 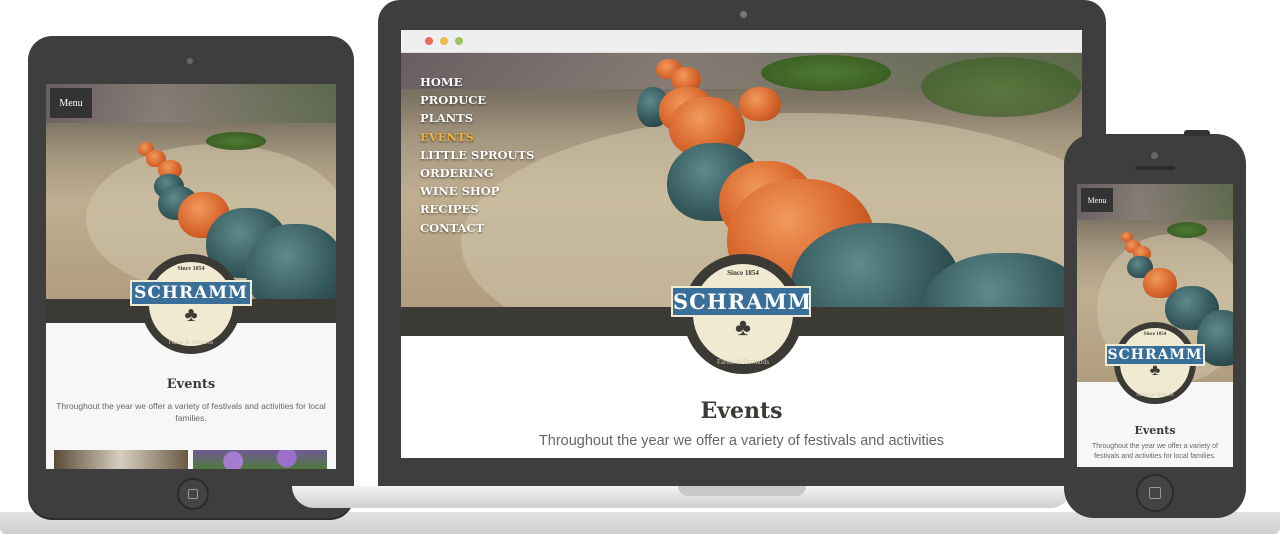 I want to click on nav-item-events: EVENTS, so click(x=477, y=137).